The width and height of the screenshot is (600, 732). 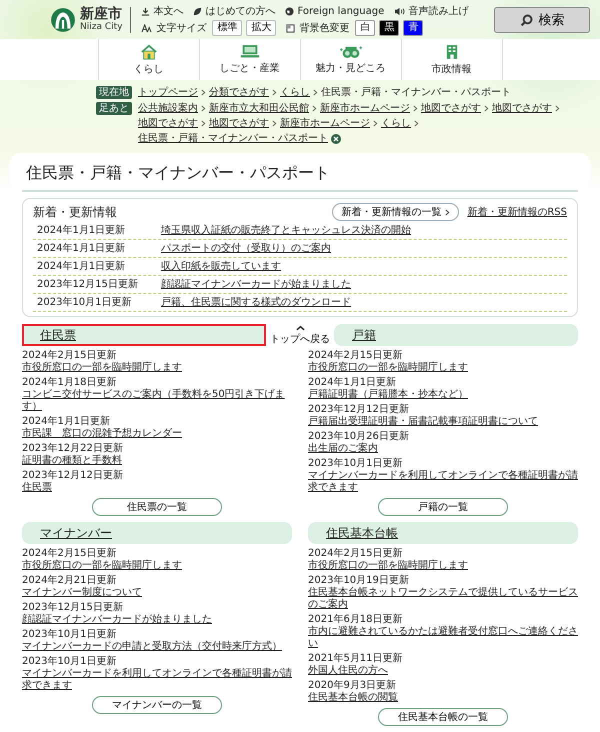 I want to click on download-icon, so click(x=145, y=11).